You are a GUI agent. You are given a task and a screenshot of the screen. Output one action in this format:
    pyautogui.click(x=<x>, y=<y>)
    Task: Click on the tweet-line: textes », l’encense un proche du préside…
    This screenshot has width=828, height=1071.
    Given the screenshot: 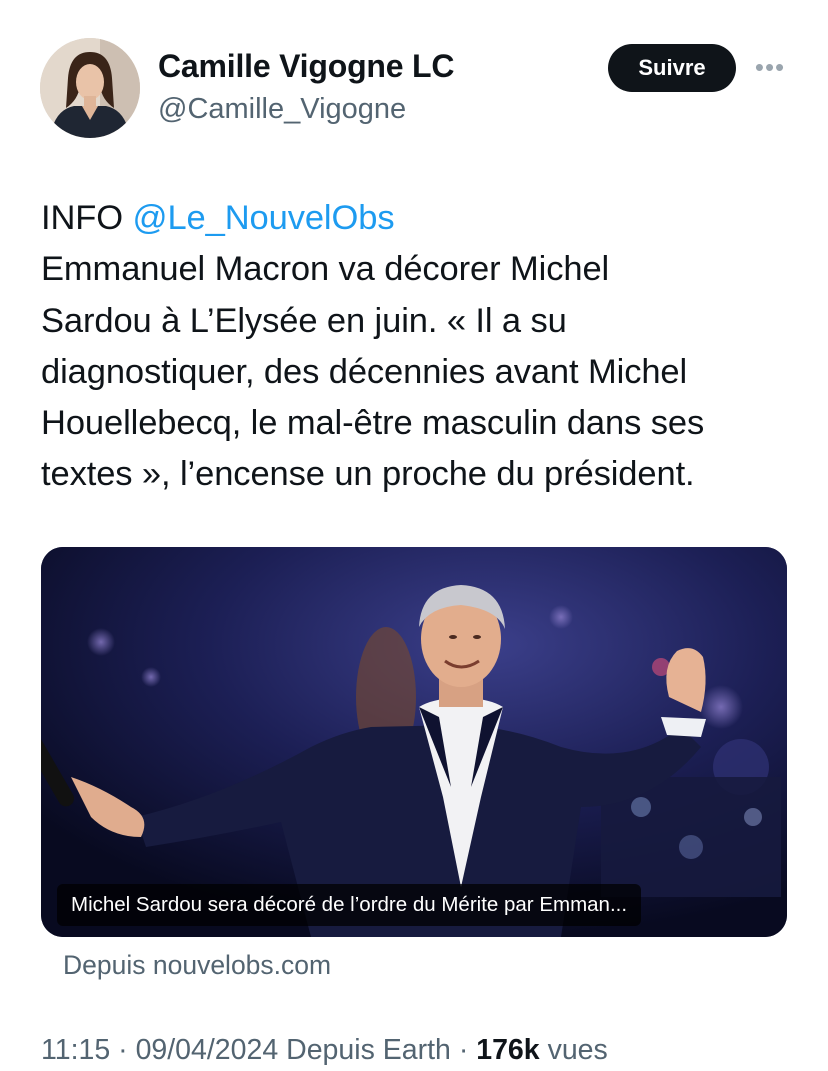 What is the action you would take?
    pyautogui.click(x=368, y=474)
    